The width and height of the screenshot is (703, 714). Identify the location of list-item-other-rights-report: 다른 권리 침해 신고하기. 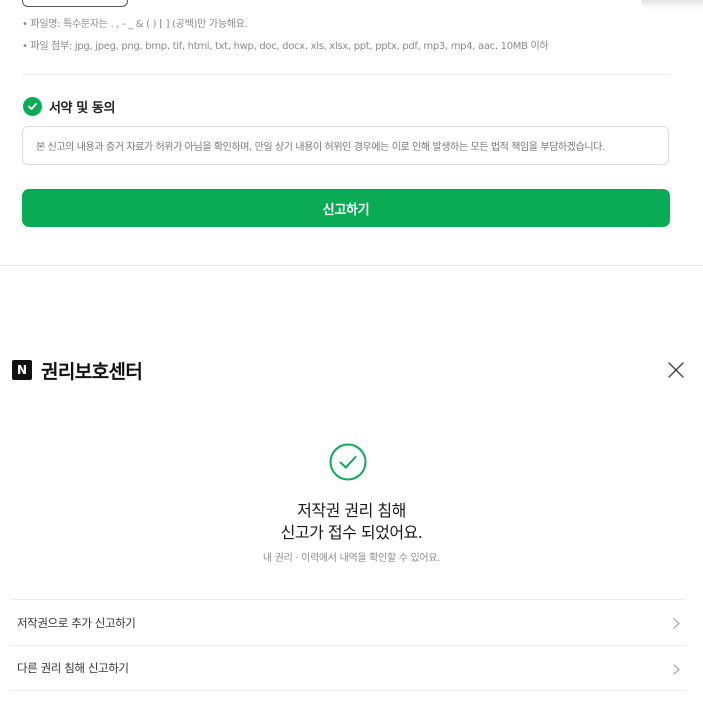
(348, 668).